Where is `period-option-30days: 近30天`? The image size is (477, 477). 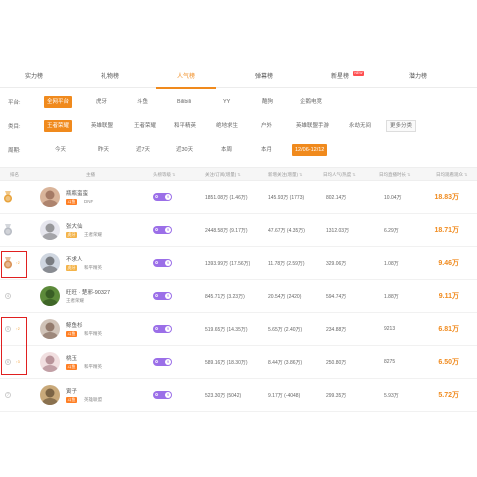
period-option-30days: 近30天 is located at coordinates (184, 150).